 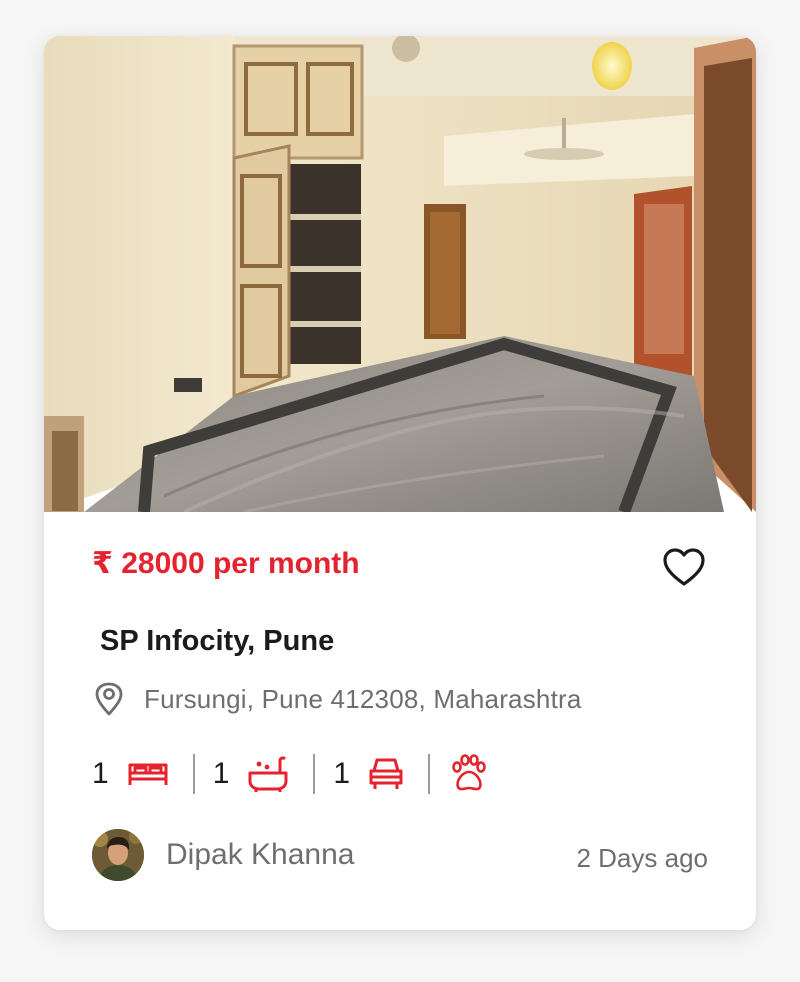 I want to click on amenities-row: 1 1 1, so click(x=290, y=774).